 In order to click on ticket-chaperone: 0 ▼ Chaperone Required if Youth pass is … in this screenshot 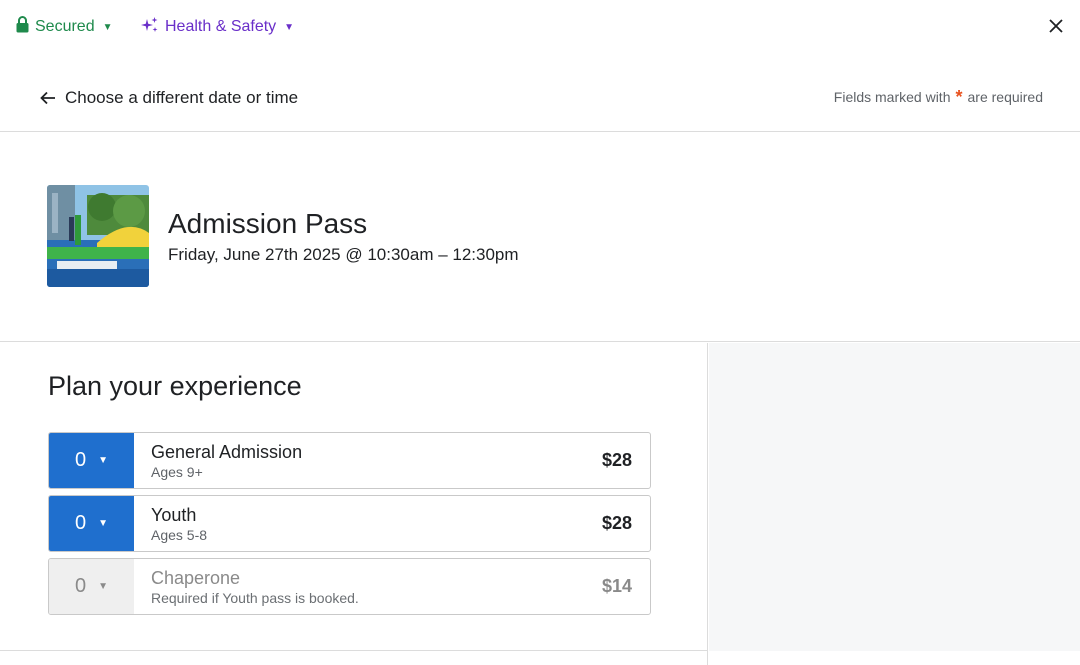, I will do `click(349, 586)`.